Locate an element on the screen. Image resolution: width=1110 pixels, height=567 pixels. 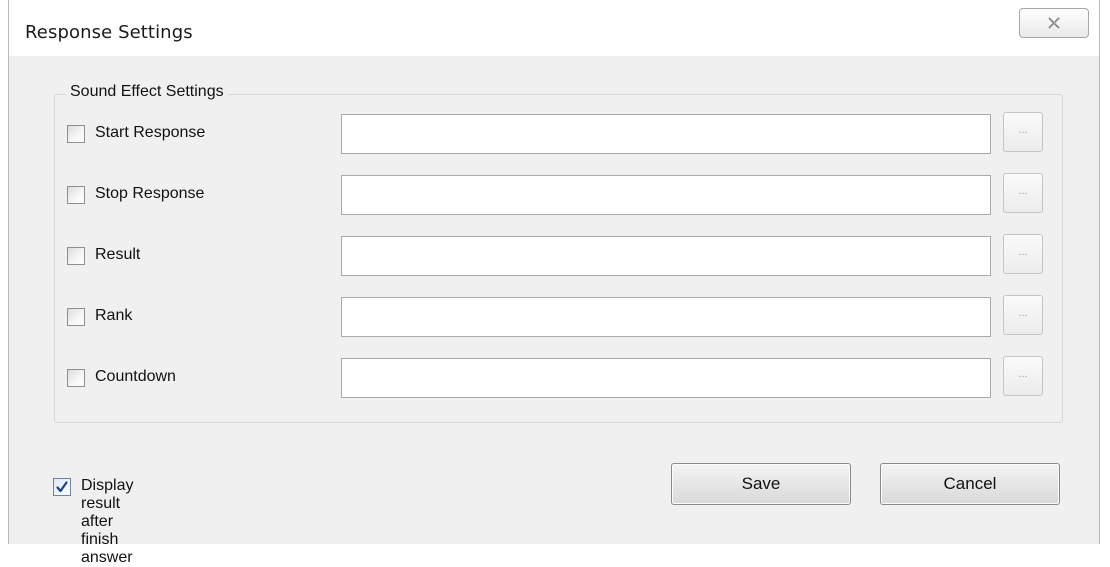
title-bar: Response Settings is located at coordinates (554, 28).